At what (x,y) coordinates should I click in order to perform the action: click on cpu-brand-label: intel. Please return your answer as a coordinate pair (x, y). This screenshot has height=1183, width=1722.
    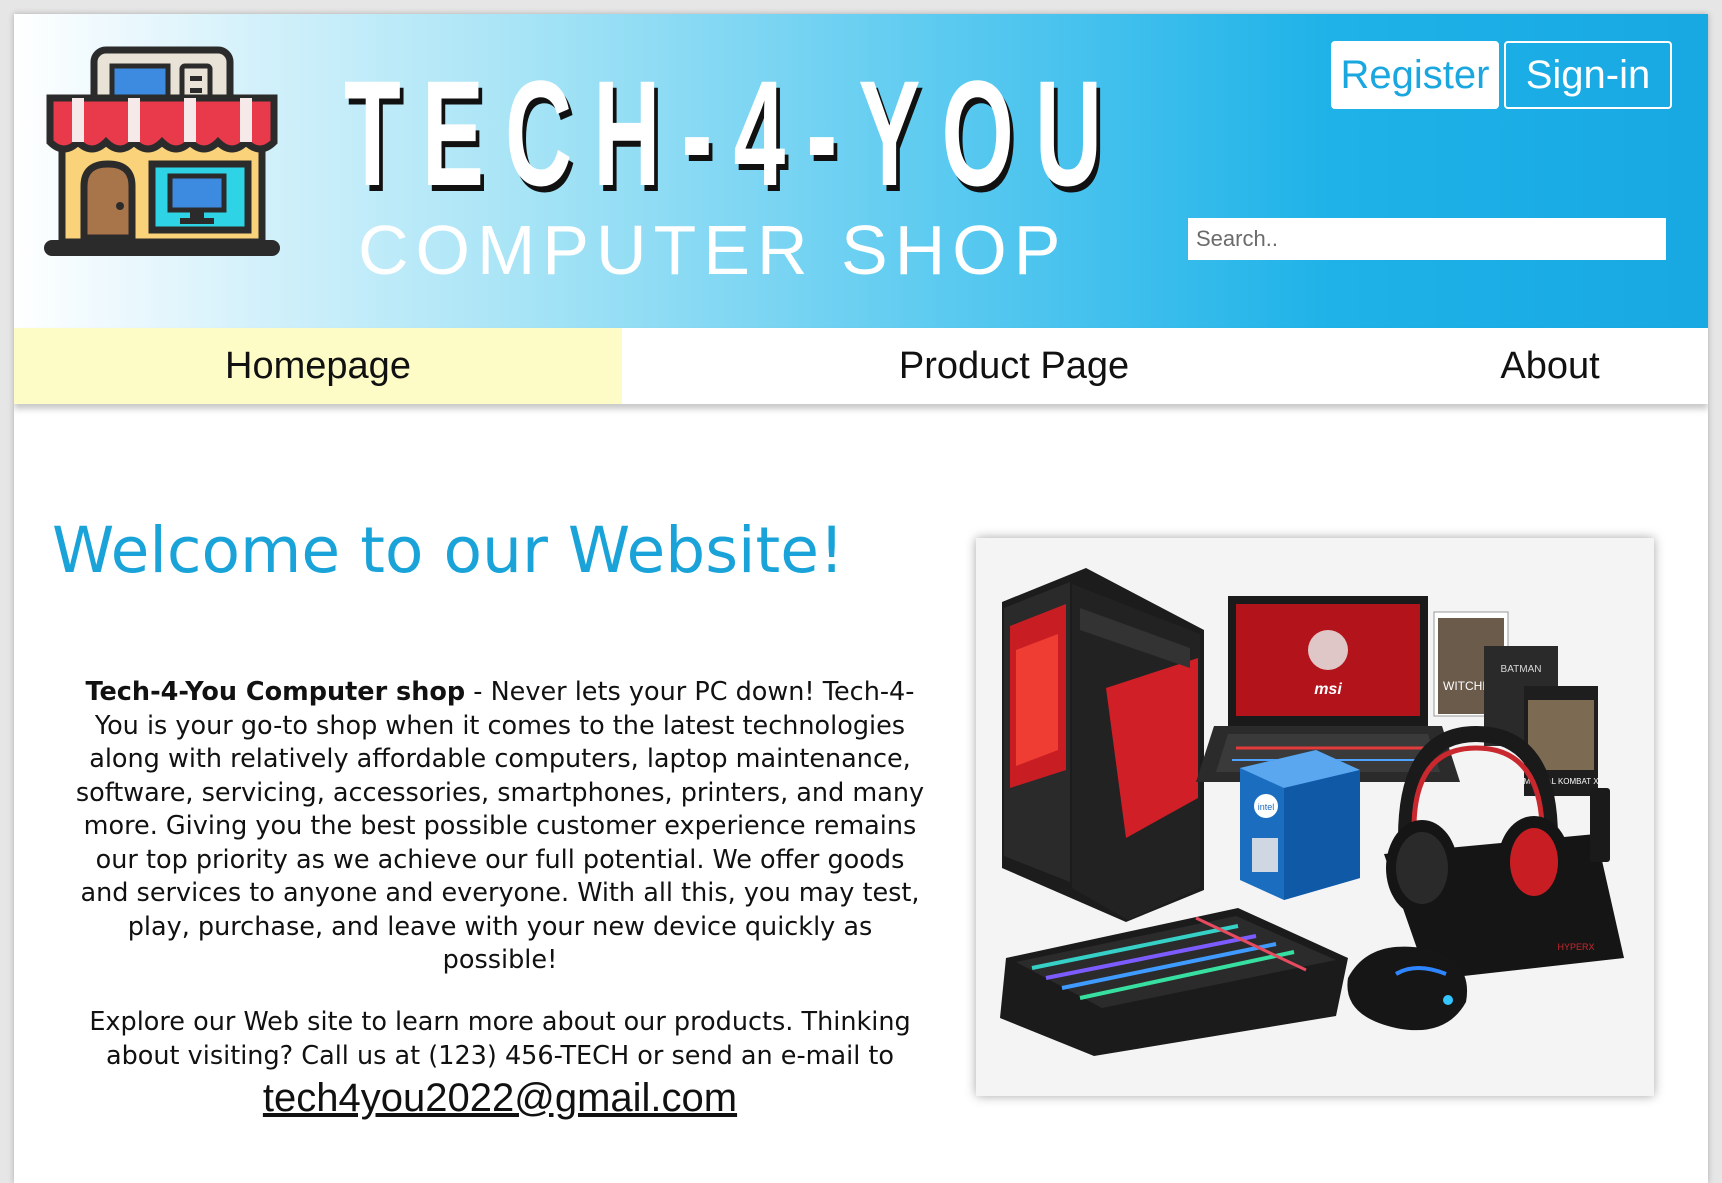
    Looking at the image, I should click on (1266, 807).